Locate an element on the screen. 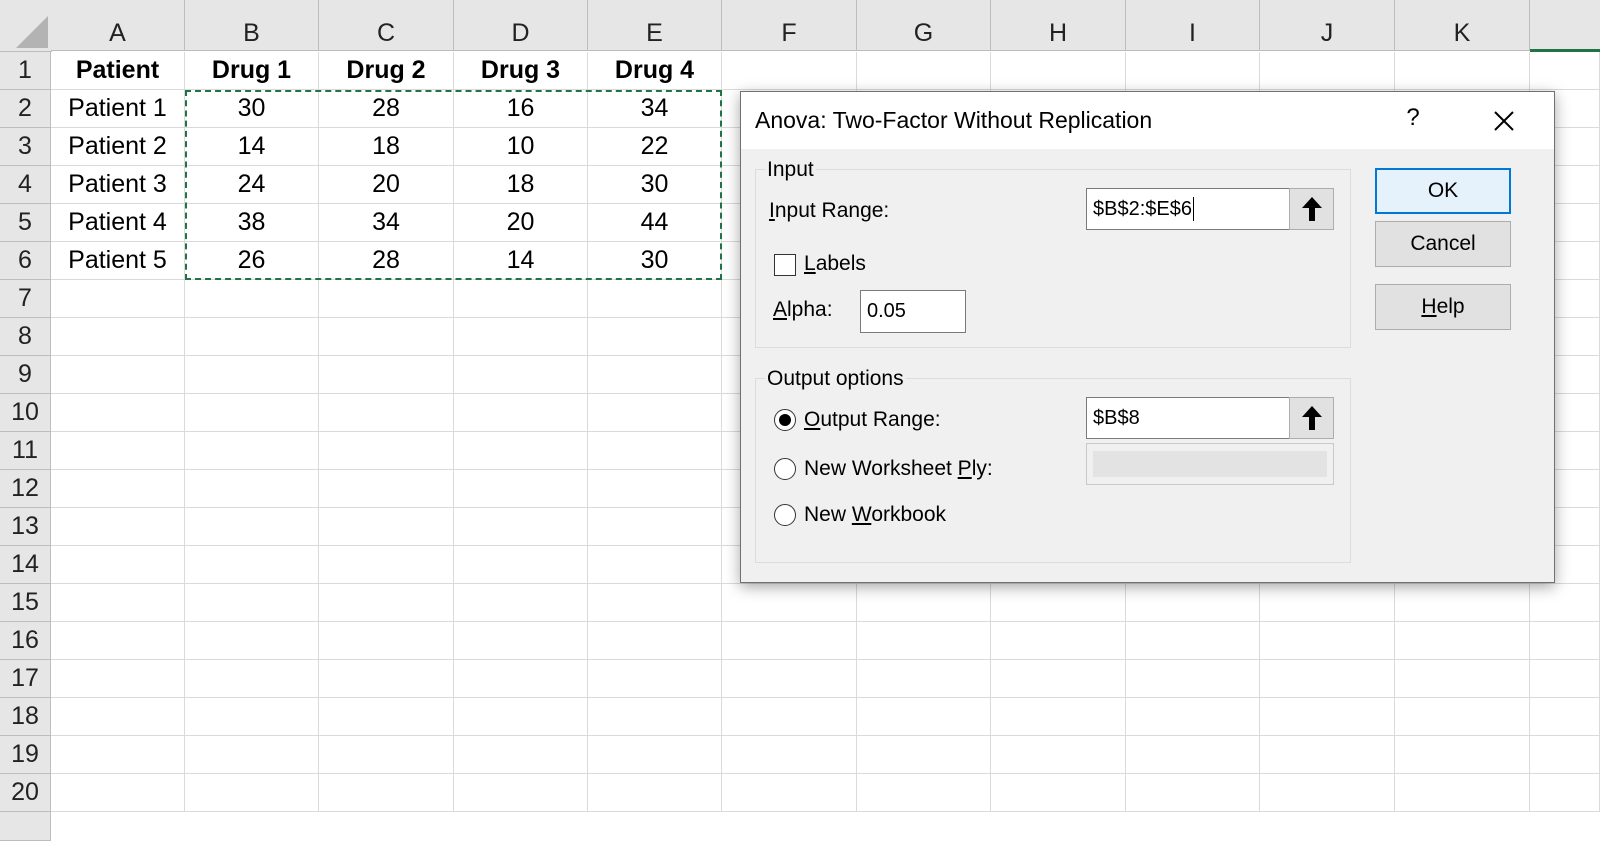 The image size is (1600, 841). column-header-d: D is located at coordinates (521, 25).